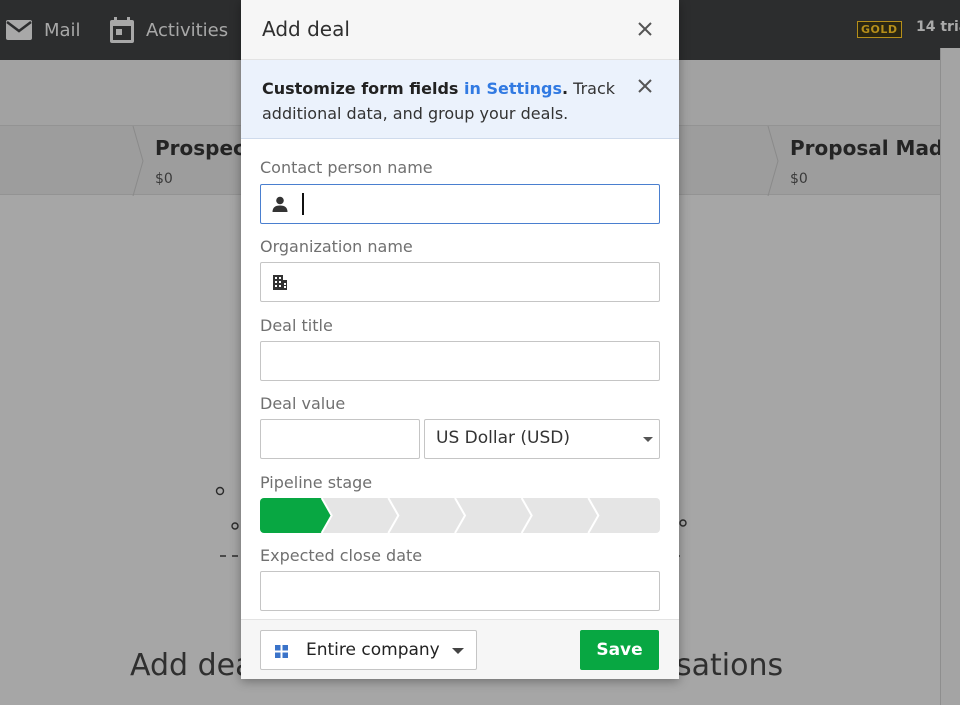  Describe the element at coordinates (873, 148) in the screenshot. I see `stage-name: Proposal Made` at that location.